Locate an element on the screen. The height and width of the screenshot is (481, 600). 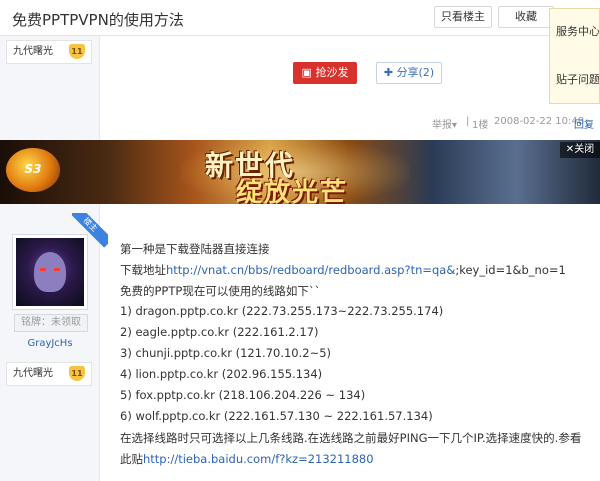
server-line-2: 2) eagle.pptp.co.kr (222.161.2.17) is located at coordinates (219, 332).